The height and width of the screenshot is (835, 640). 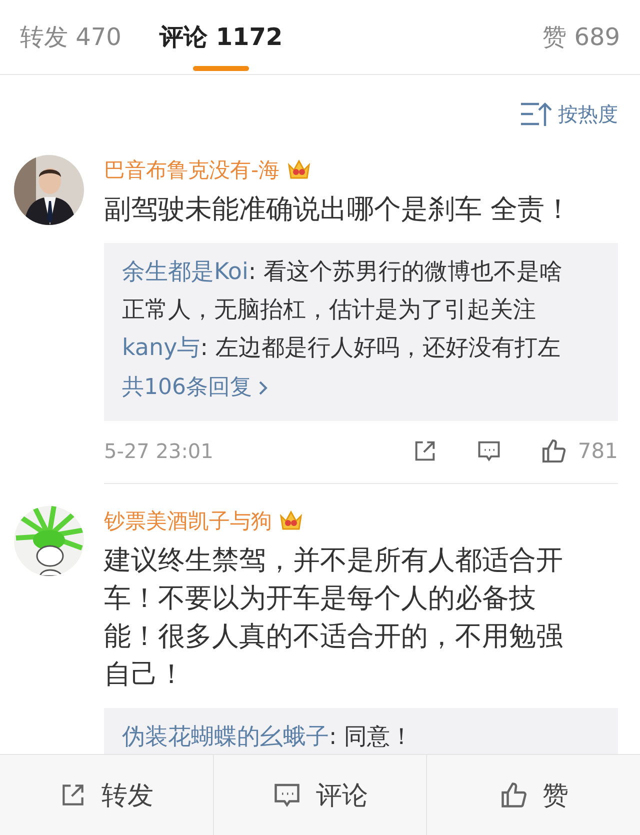 I want to click on tab: 赞 689, so click(x=581, y=37).